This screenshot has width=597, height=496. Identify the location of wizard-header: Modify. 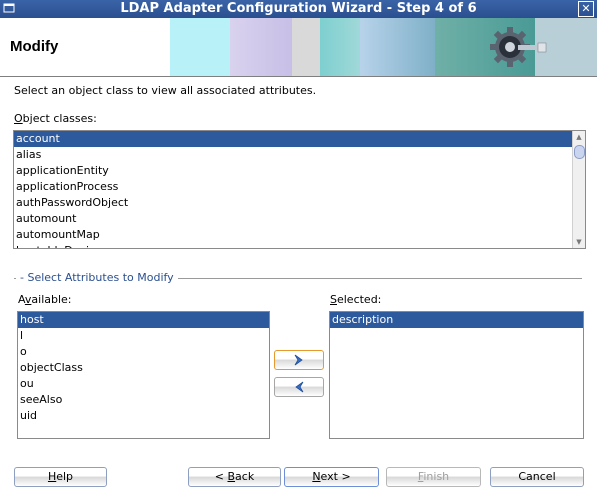
(298, 47).